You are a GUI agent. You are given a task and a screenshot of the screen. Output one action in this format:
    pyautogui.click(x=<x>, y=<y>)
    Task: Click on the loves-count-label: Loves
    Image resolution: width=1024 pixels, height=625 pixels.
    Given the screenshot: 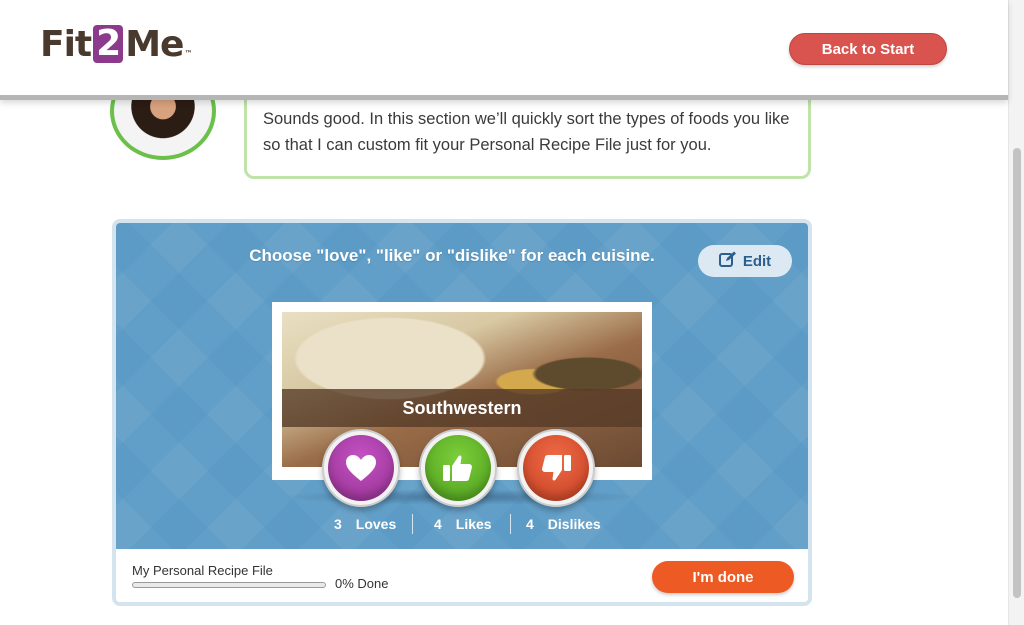 What is the action you would take?
    pyautogui.click(x=376, y=524)
    